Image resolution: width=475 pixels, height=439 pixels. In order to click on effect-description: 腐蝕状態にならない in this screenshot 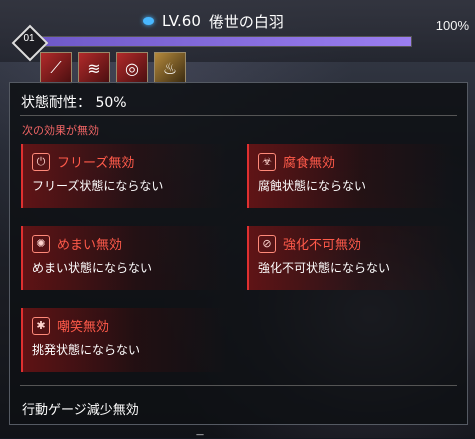, I will do `click(312, 186)`.